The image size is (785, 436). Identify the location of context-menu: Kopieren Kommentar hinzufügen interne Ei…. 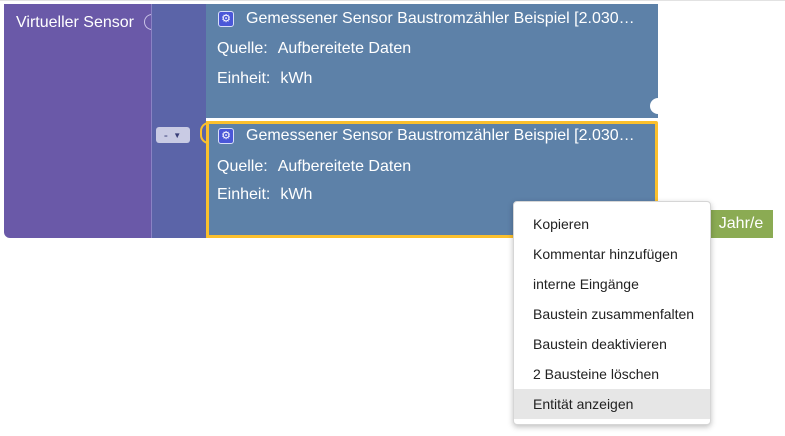
(612, 313).